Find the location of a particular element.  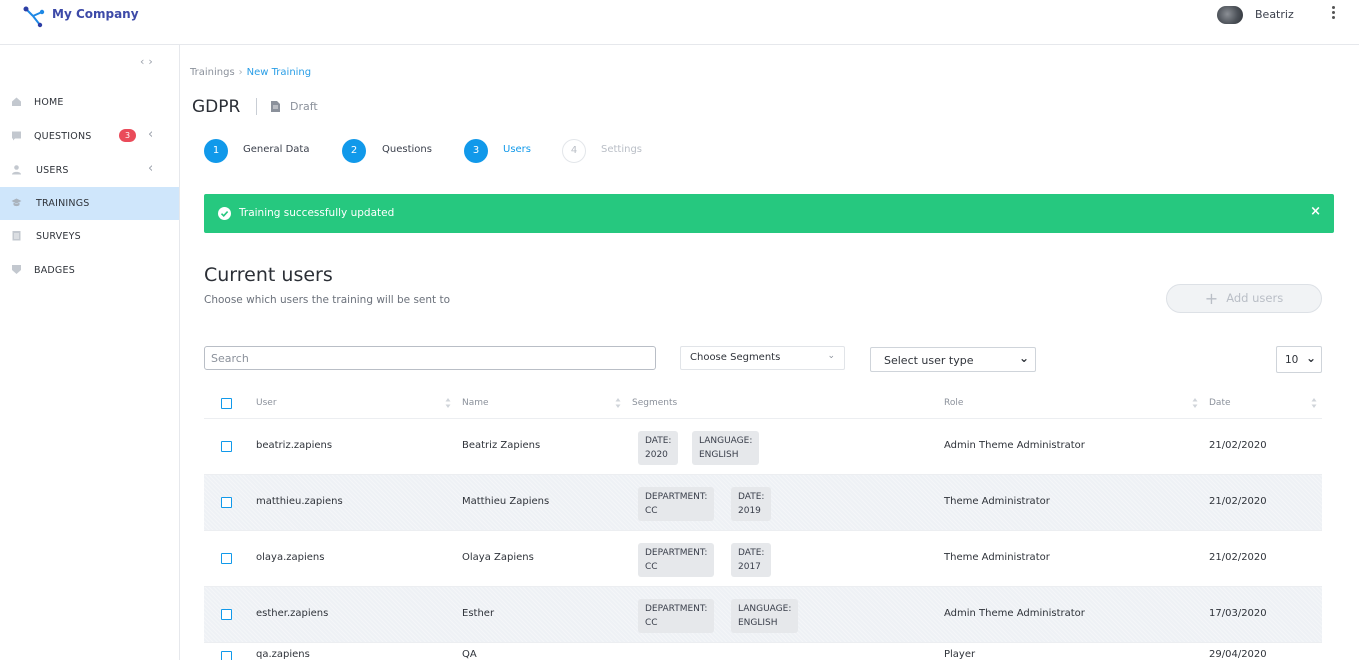

document-icon is located at coordinates (275, 106).